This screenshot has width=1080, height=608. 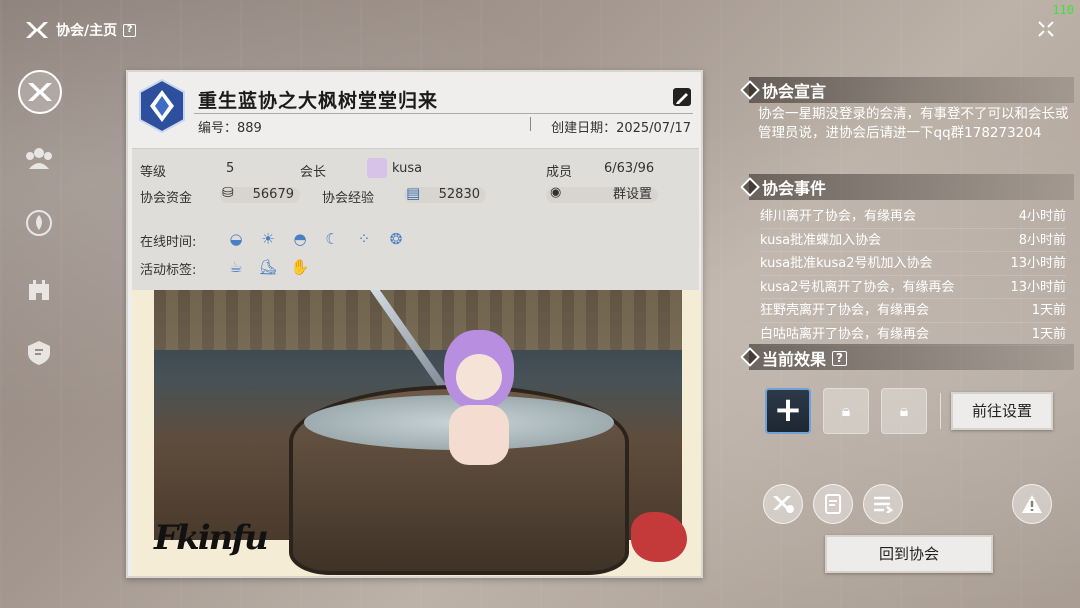 I want to click on document-badge-icon, so click(x=833, y=504).